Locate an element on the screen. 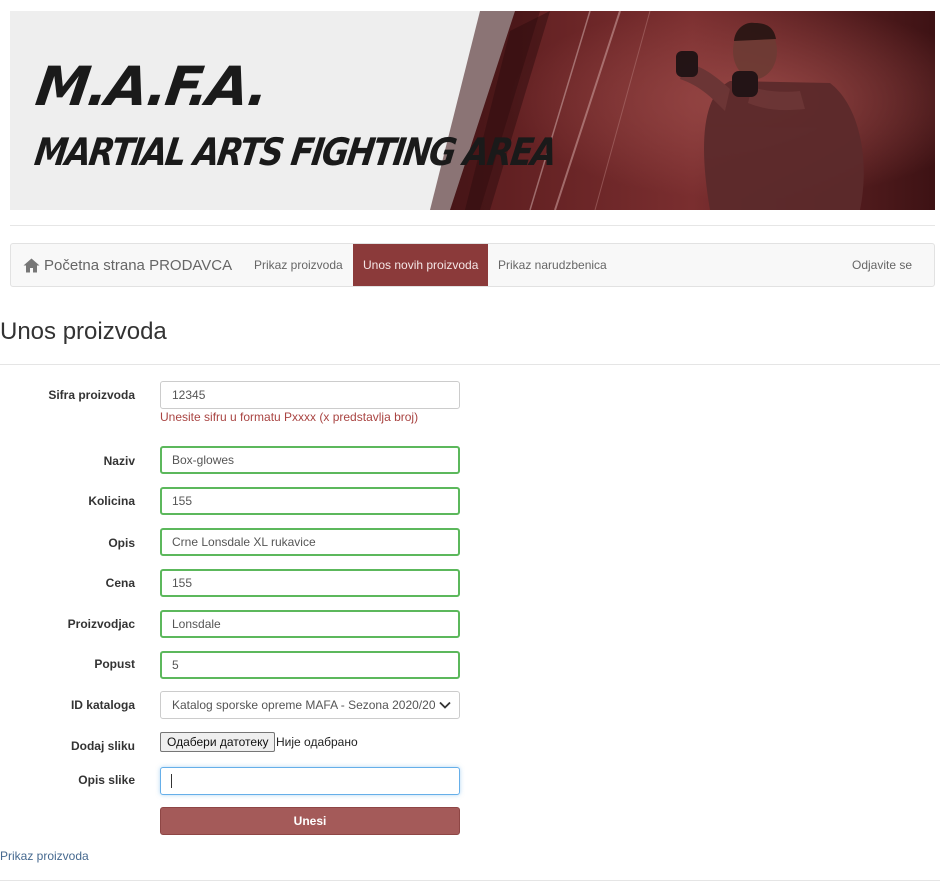 This screenshot has width=940, height=890. cena-label: Cena is located at coordinates (120, 583).